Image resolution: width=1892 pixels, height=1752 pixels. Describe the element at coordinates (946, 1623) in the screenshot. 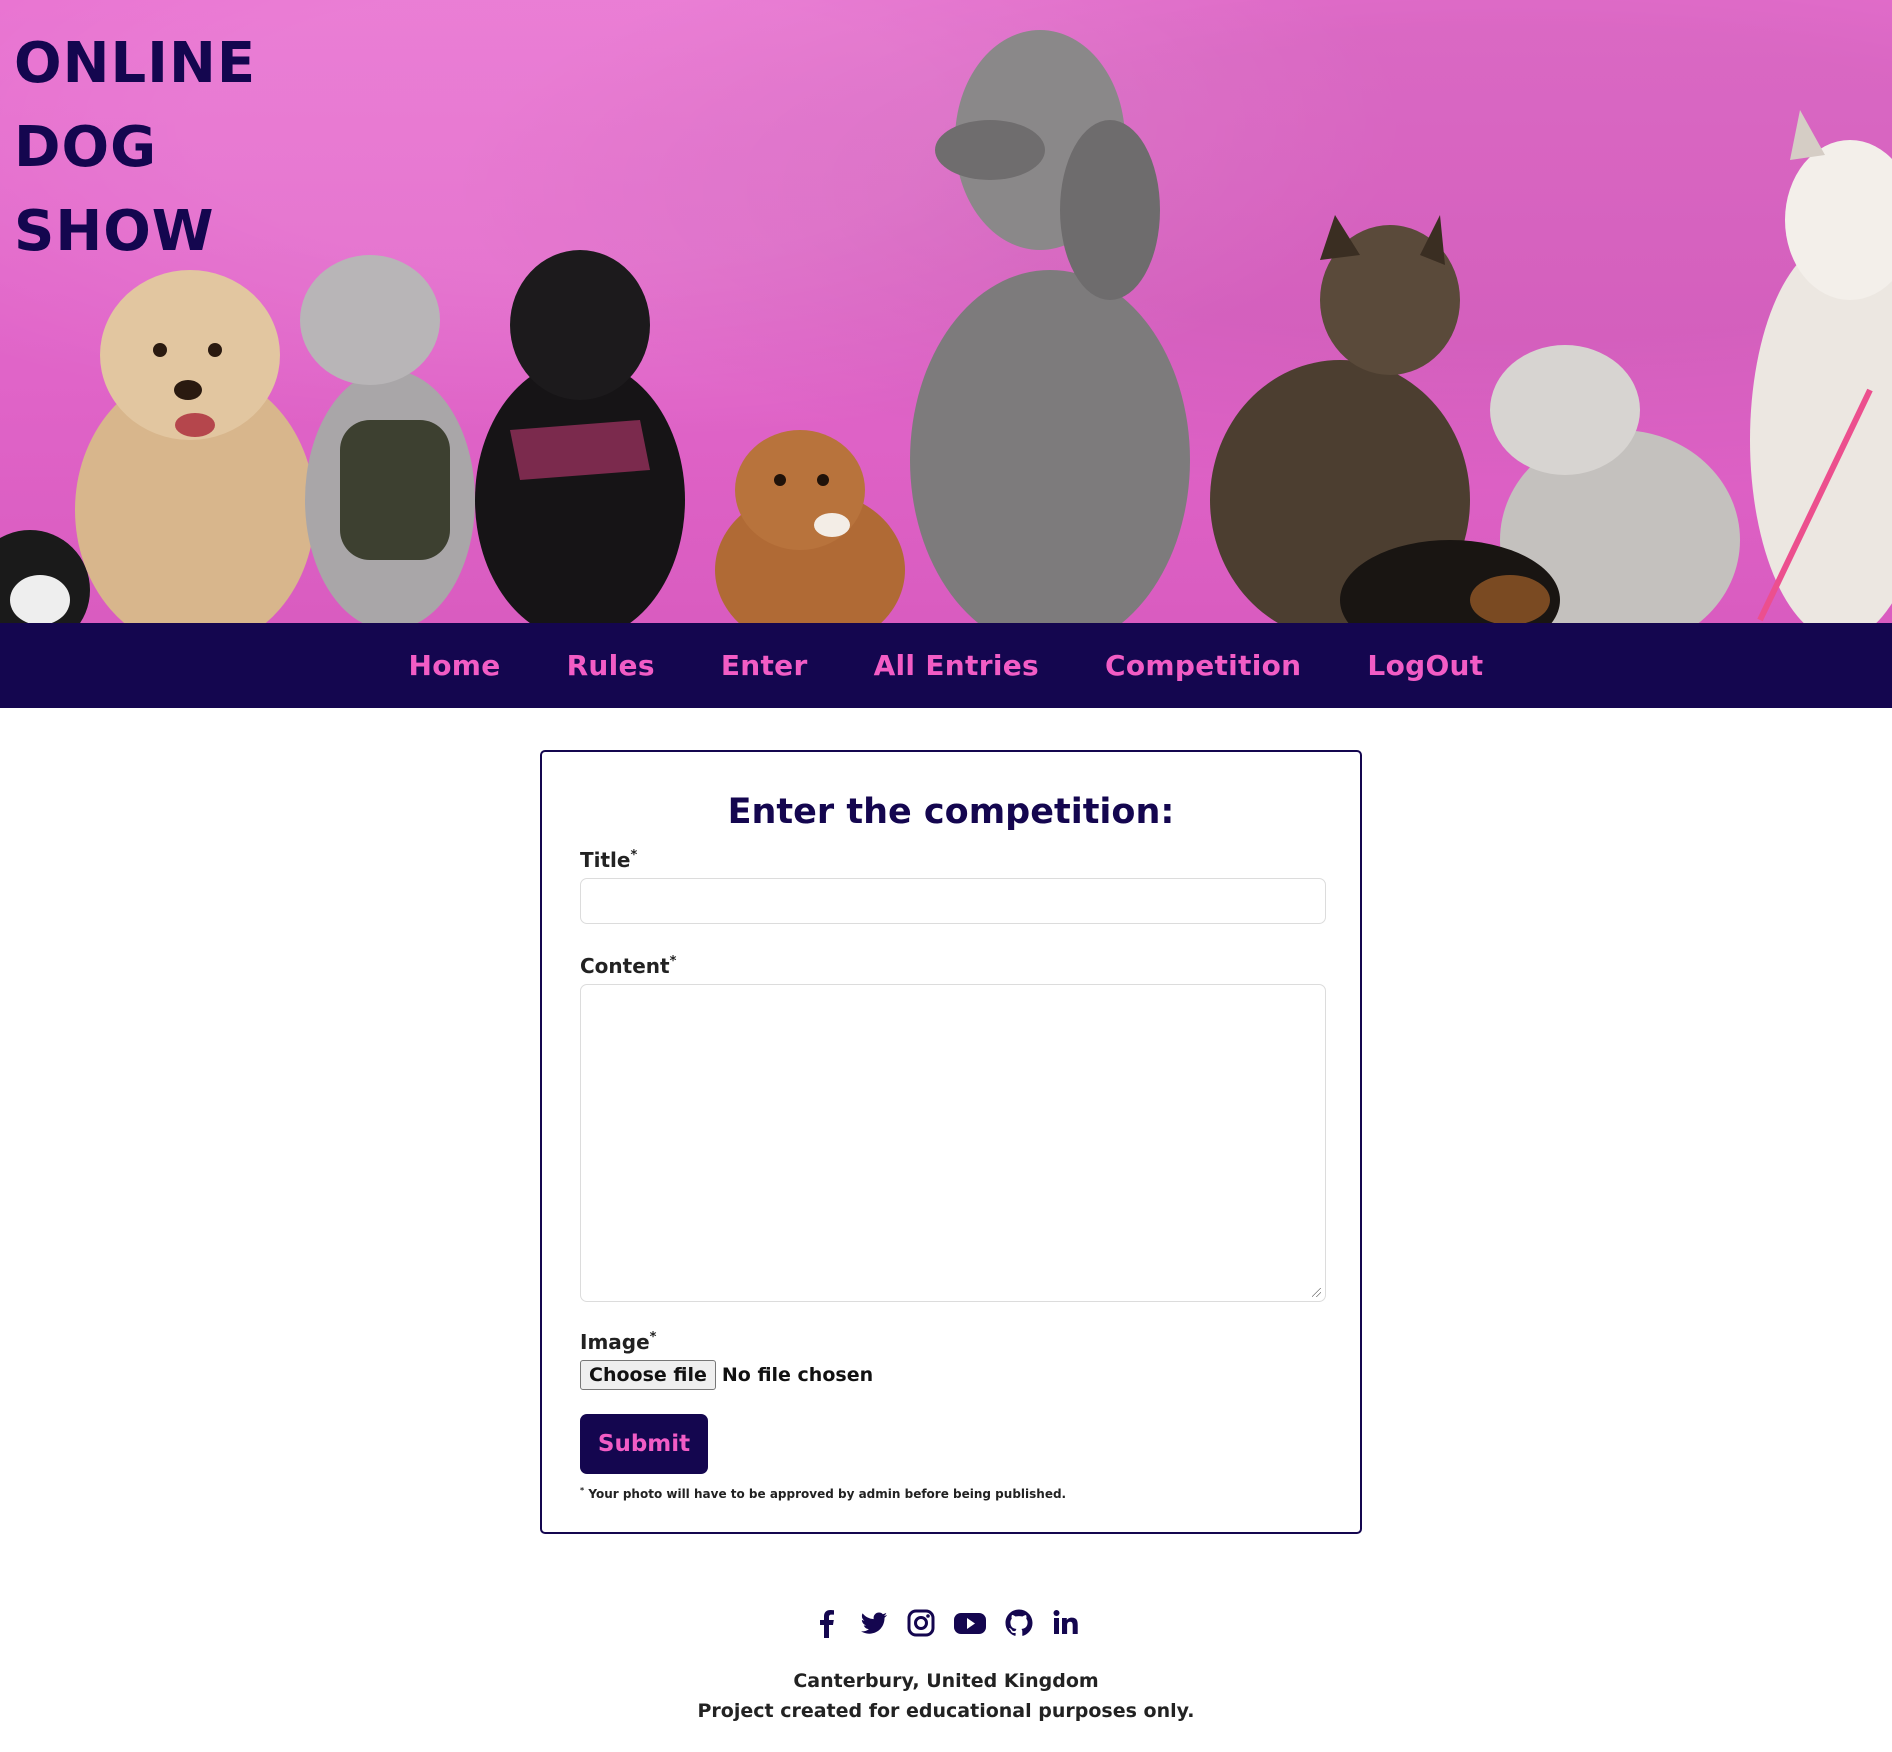

I see `social-links` at that location.